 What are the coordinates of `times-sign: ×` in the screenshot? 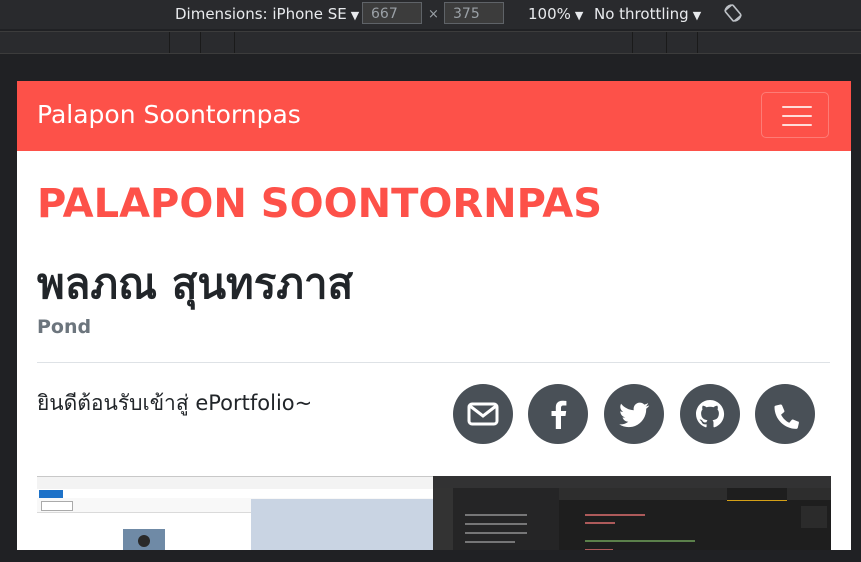 It's located at (433, 14).